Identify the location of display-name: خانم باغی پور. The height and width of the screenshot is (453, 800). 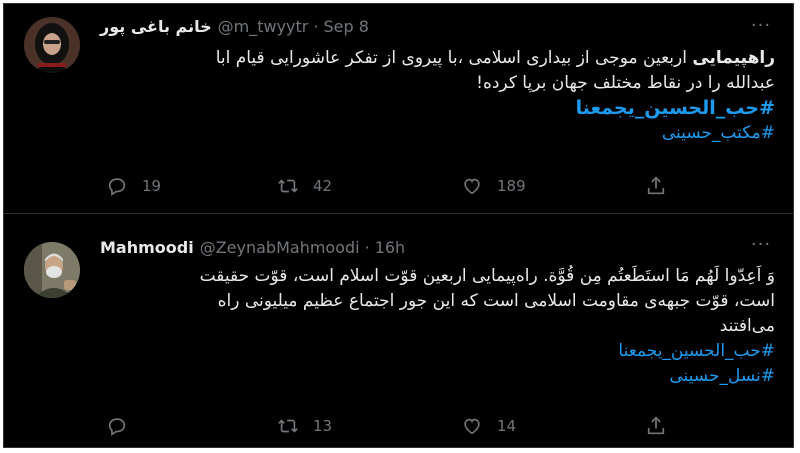
(156, 26).